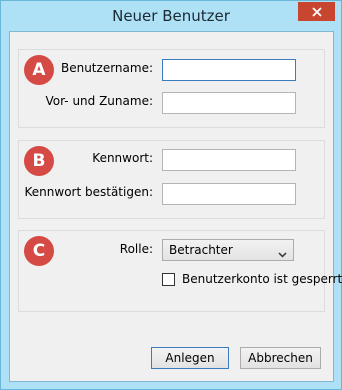 This screenshot has height=390, width=342. Describe the element at coordinates (282, 254) in the screenshot. I see `chevron-down-icon` at that location.